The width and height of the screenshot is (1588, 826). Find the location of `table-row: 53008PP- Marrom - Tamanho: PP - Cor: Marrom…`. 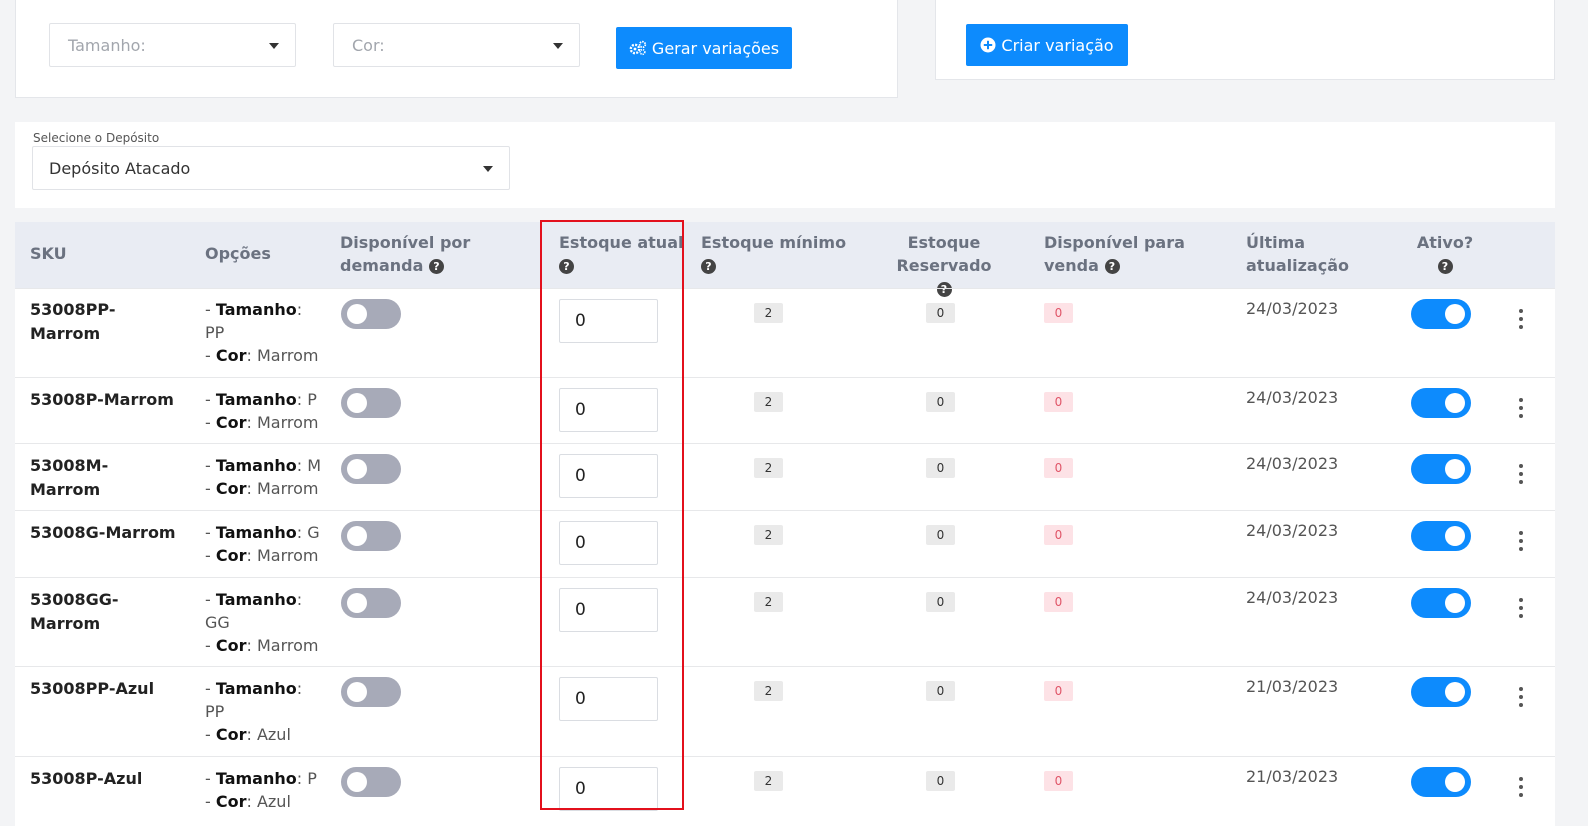

table-row: 53008PP- Marrom - Tamanho: PP - Cor: Marrom… is located at coordinates (785, 332).